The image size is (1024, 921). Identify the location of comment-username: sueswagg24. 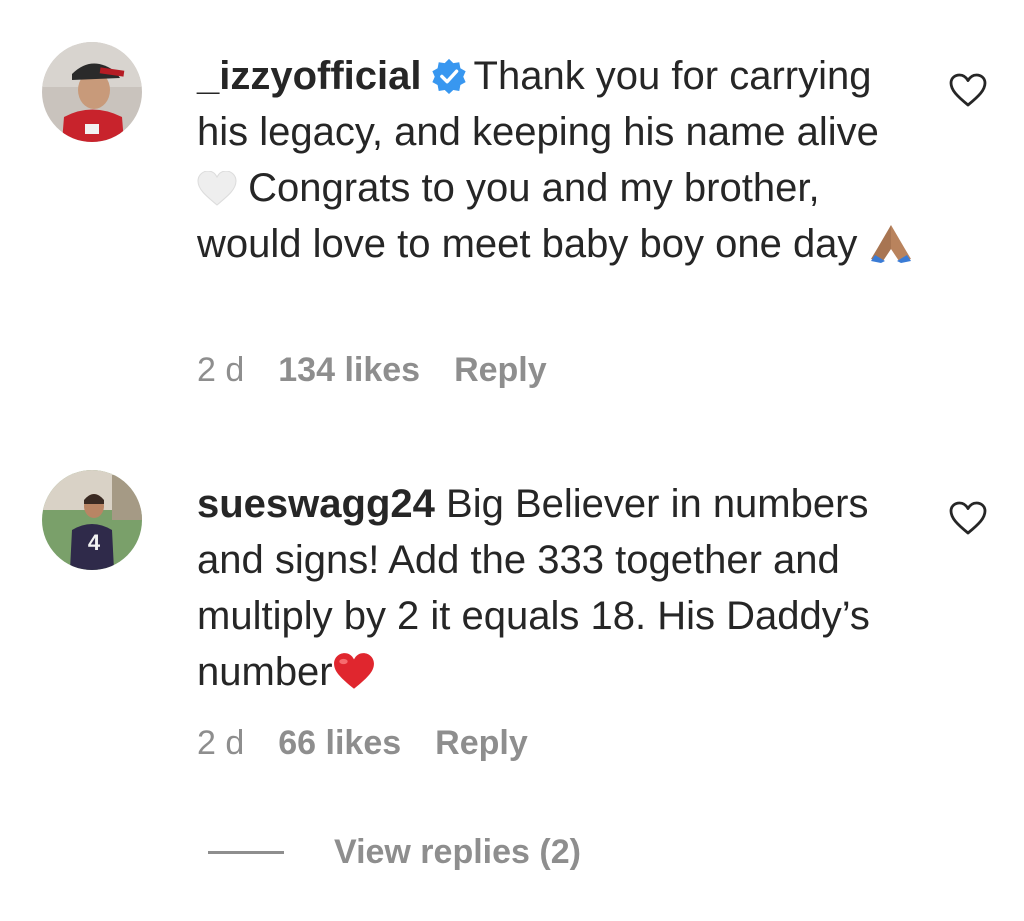
(316, 504).